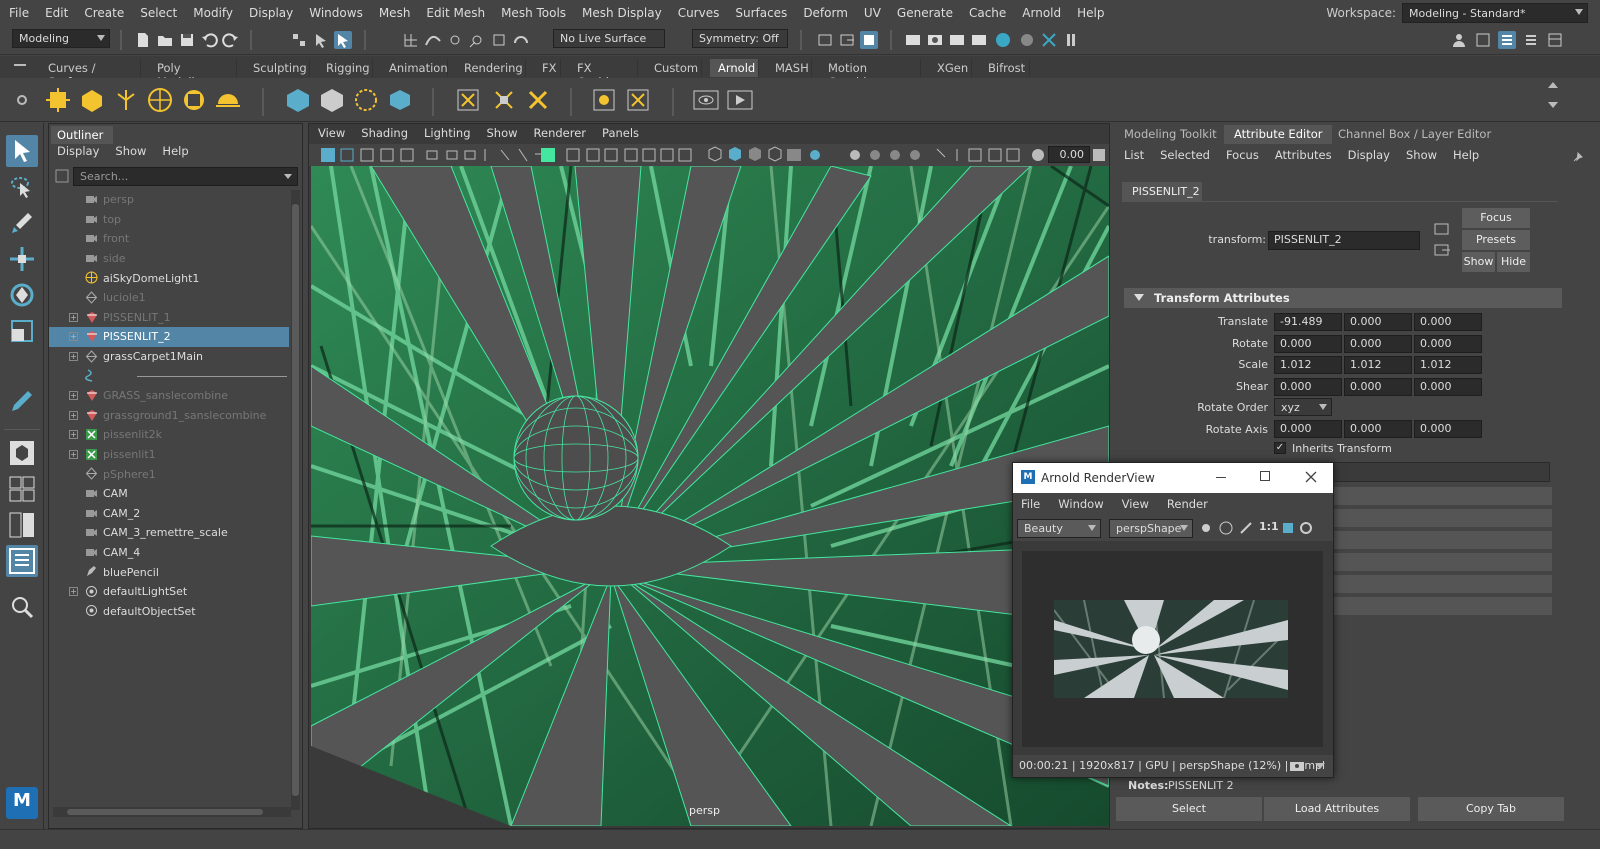 The width and height of the screenshot is (1600, 849). I want to click on standin-icon, so click(298, 100).